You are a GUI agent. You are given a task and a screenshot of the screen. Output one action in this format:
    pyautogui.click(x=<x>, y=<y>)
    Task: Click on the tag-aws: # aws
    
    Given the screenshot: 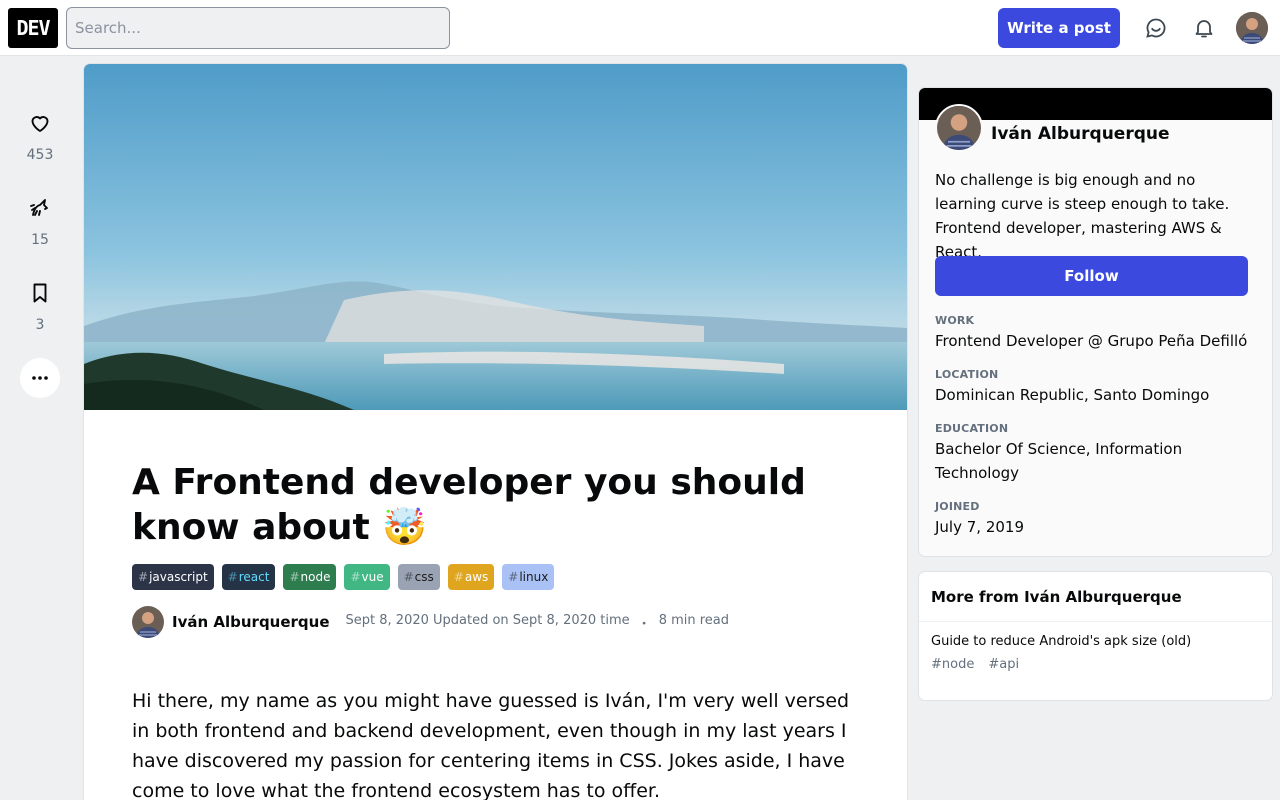 What is the action you would take?
    pyautogui.click(x=471, y=577)
    